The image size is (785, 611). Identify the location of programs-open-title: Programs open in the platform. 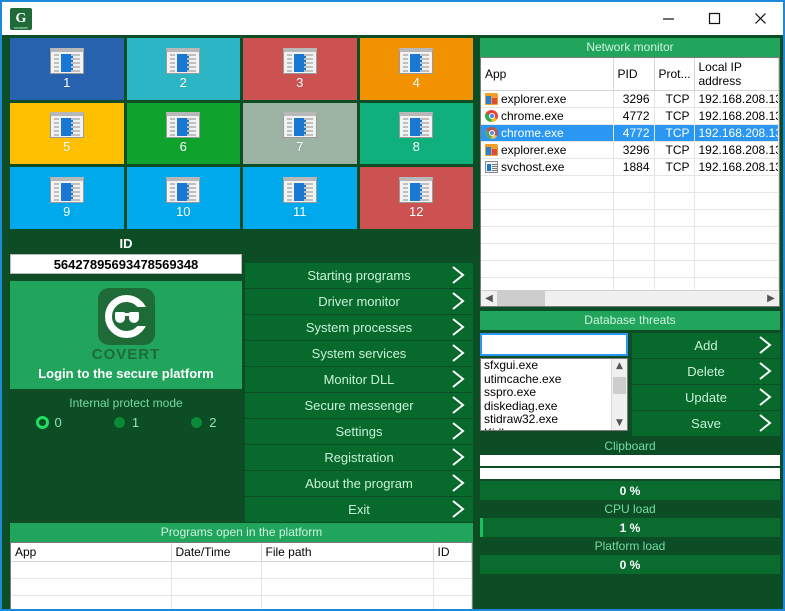
(241, 532).